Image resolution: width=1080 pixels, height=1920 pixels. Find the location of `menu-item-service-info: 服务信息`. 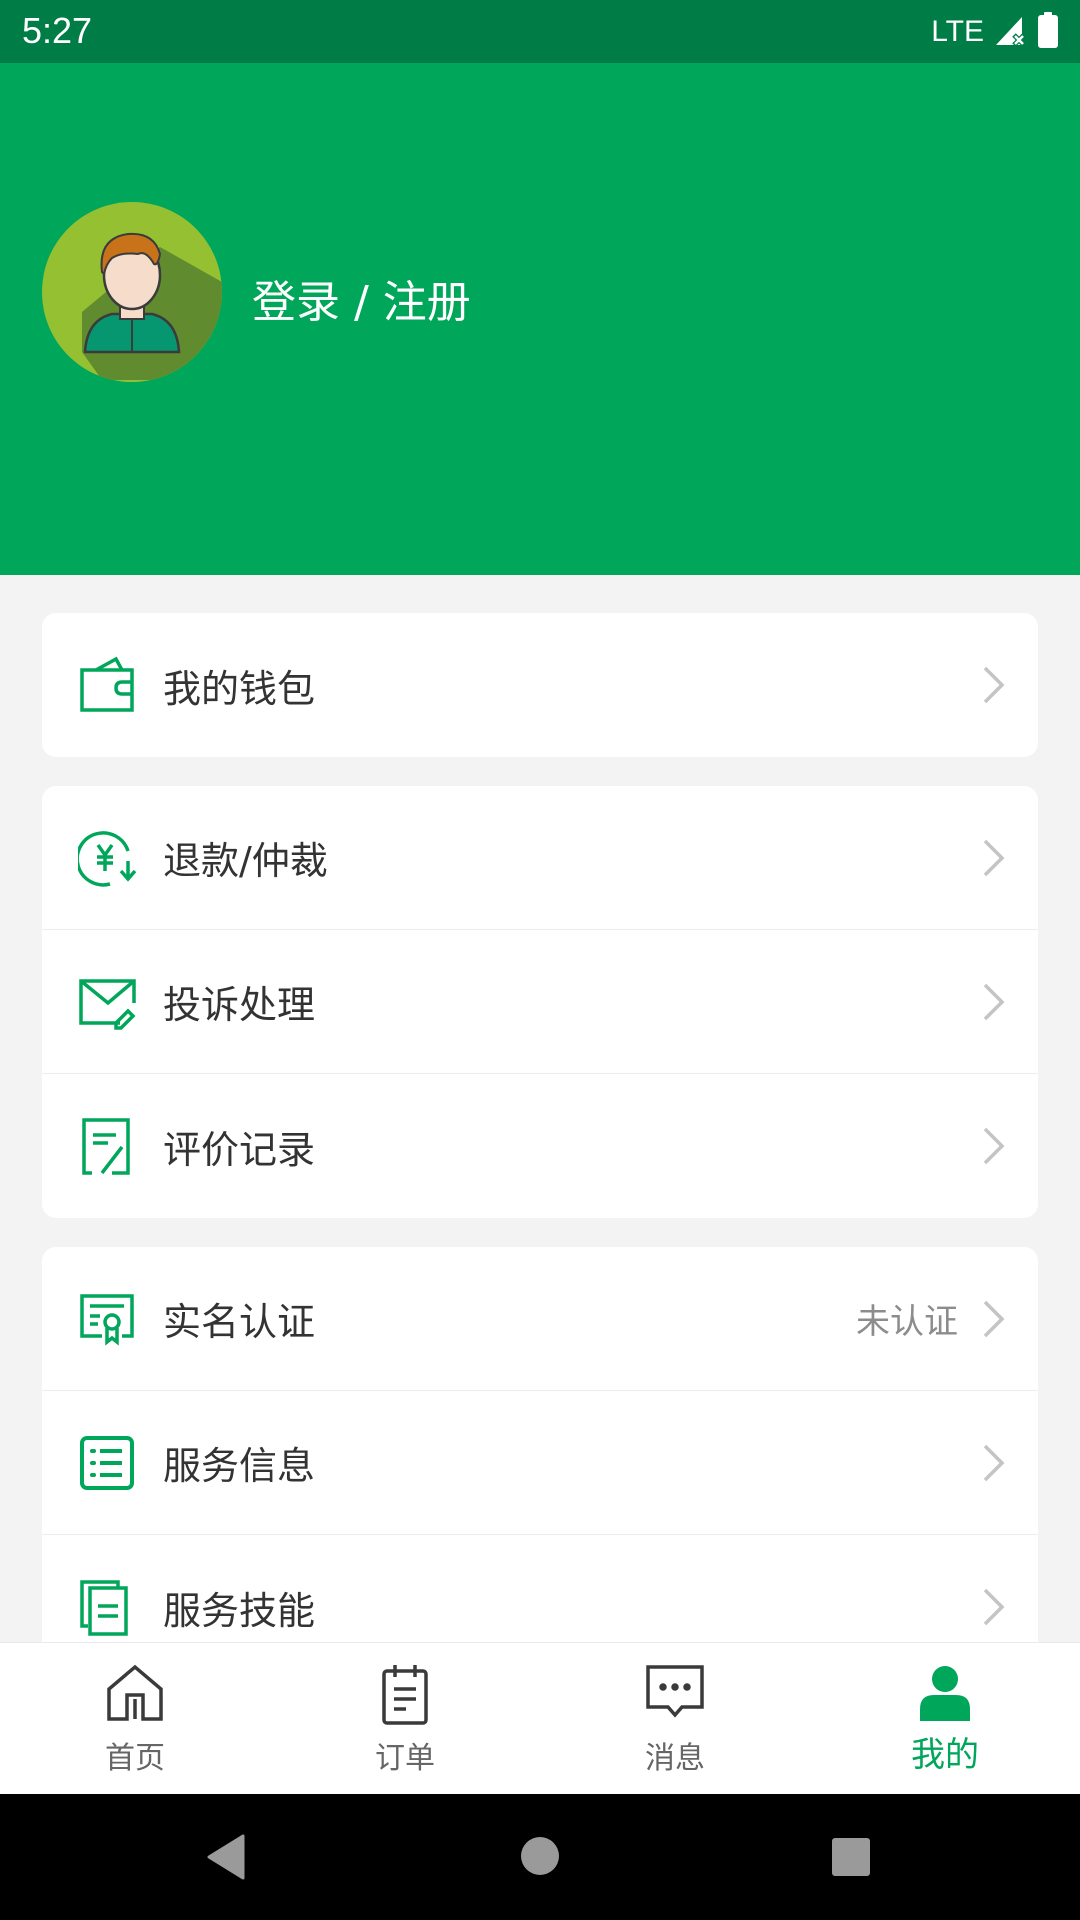

menu-item-service-info: 服务信息 is located at coordinates (540, 1463).